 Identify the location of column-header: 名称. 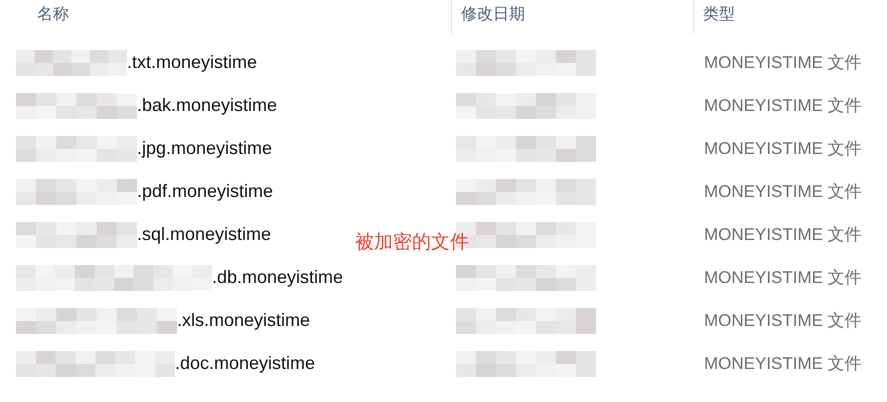
(53, 14).